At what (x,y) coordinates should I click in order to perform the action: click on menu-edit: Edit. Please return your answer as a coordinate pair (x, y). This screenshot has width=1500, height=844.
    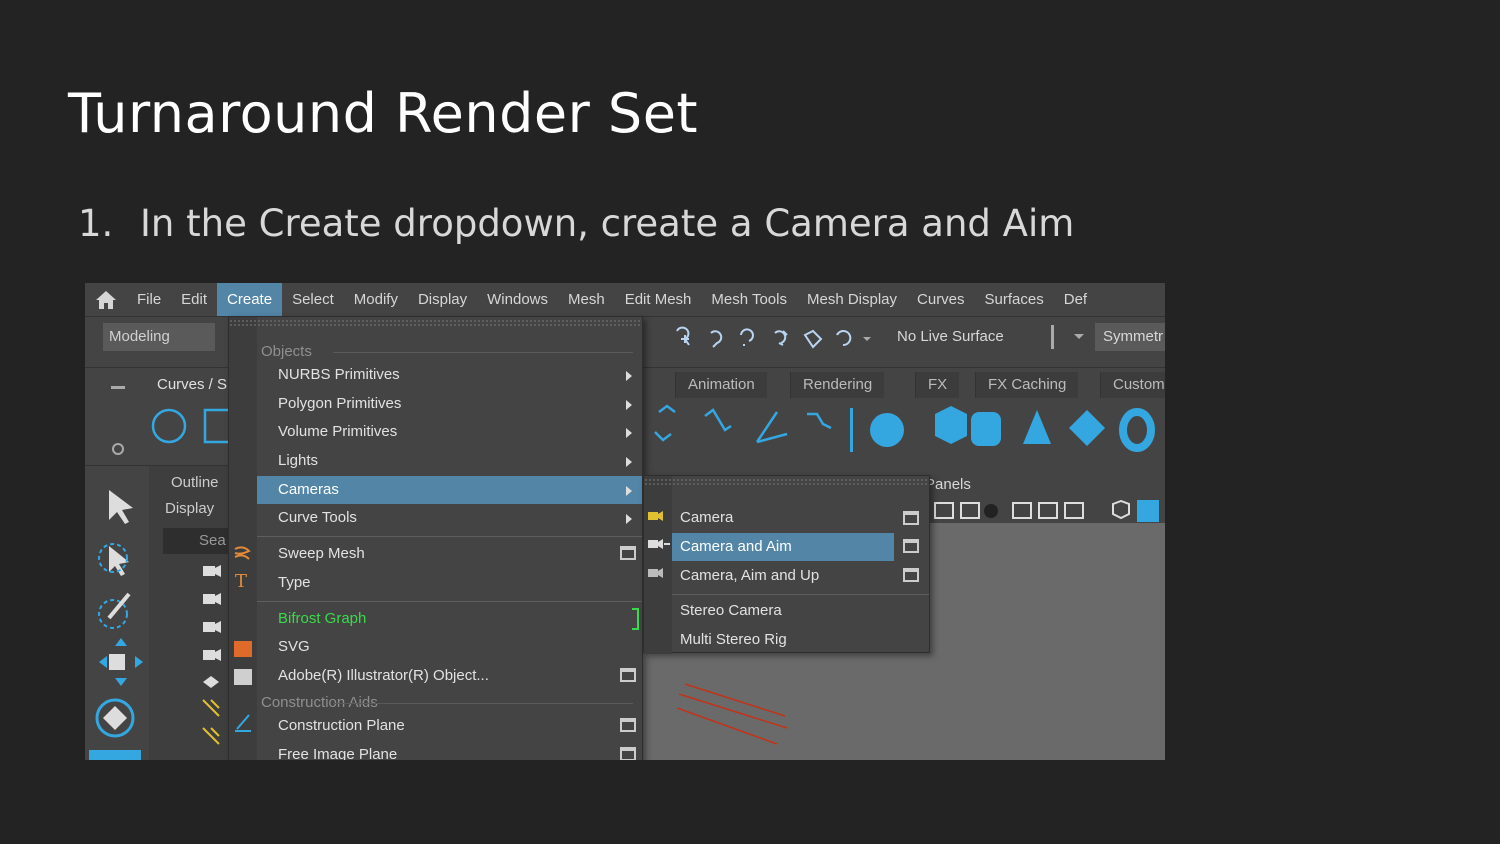
    Looking at the image, I should click on (194, 299).